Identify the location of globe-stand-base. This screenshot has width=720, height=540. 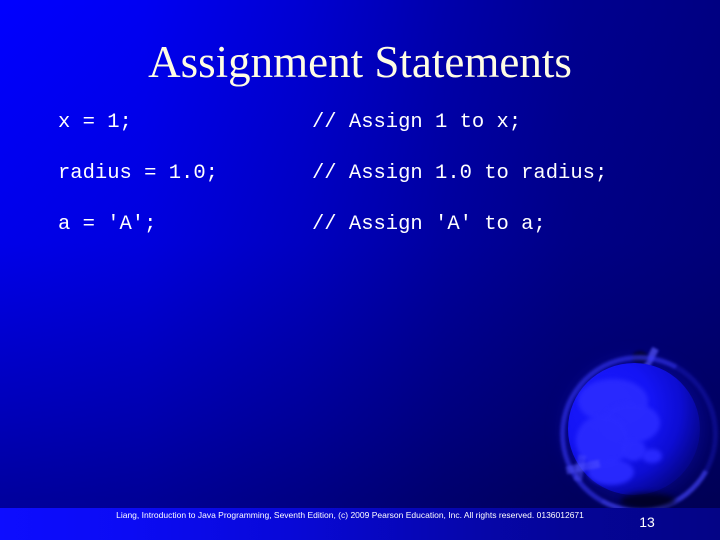
(583, 467).